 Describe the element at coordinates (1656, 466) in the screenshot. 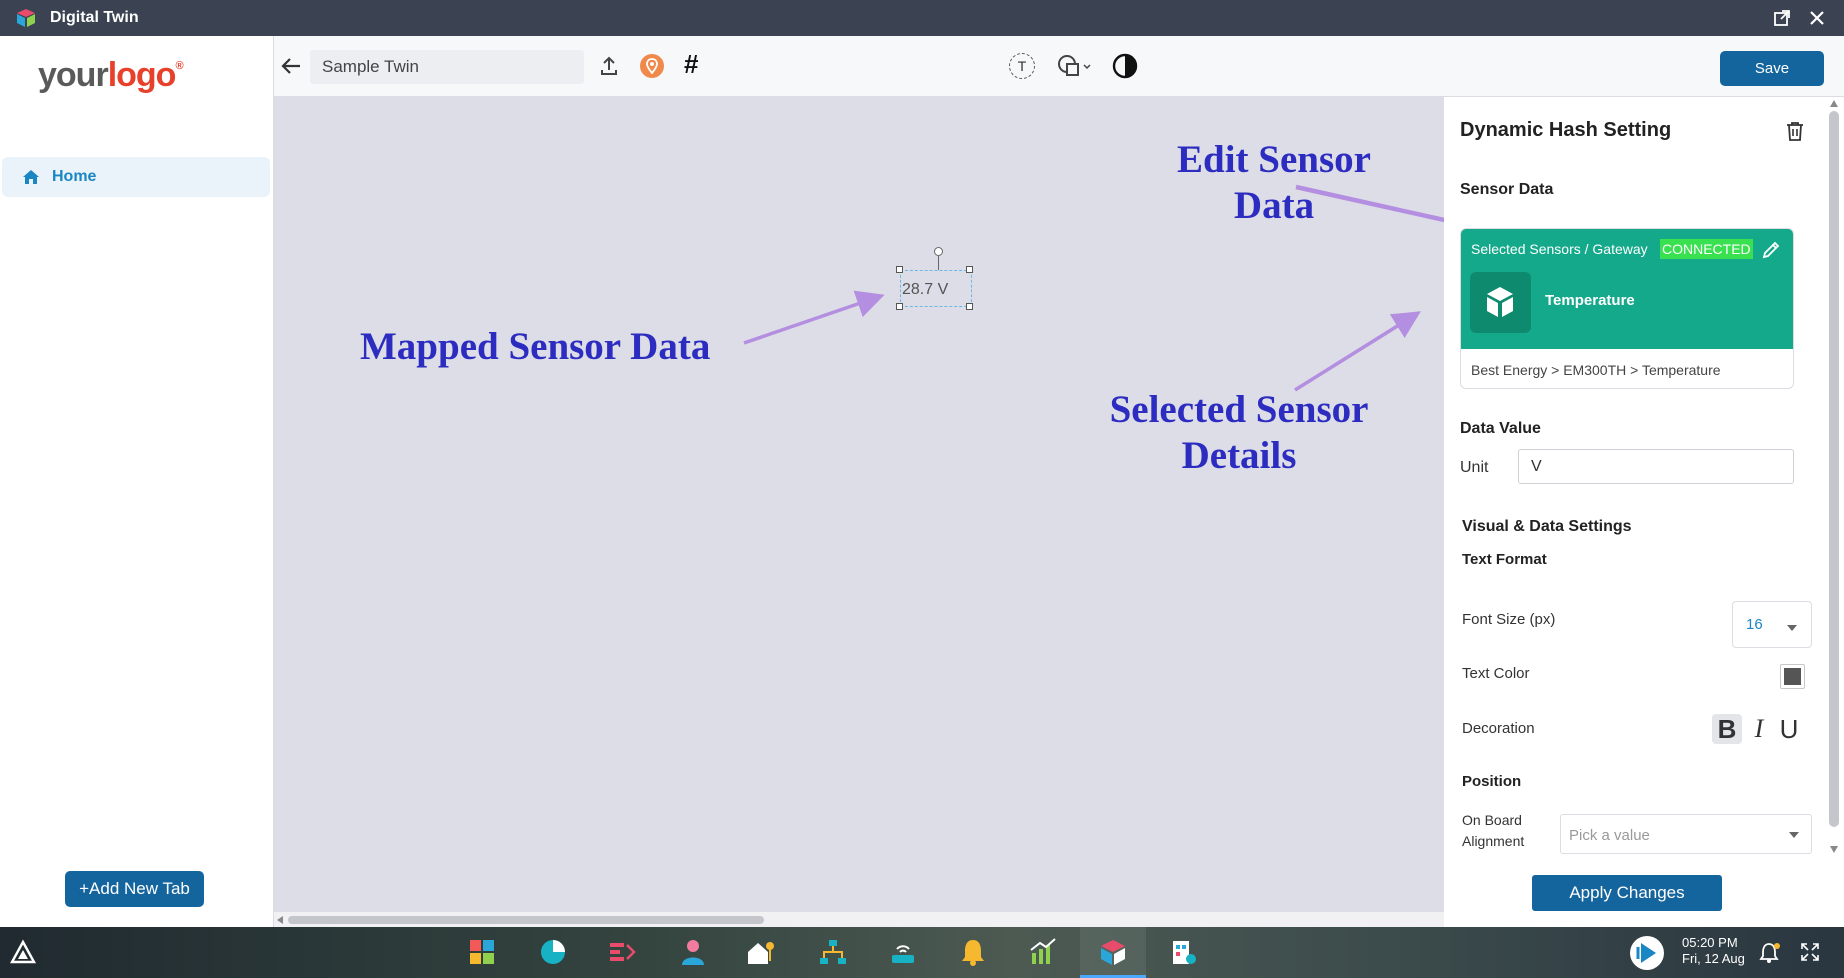

I see `unit-input` at that location.